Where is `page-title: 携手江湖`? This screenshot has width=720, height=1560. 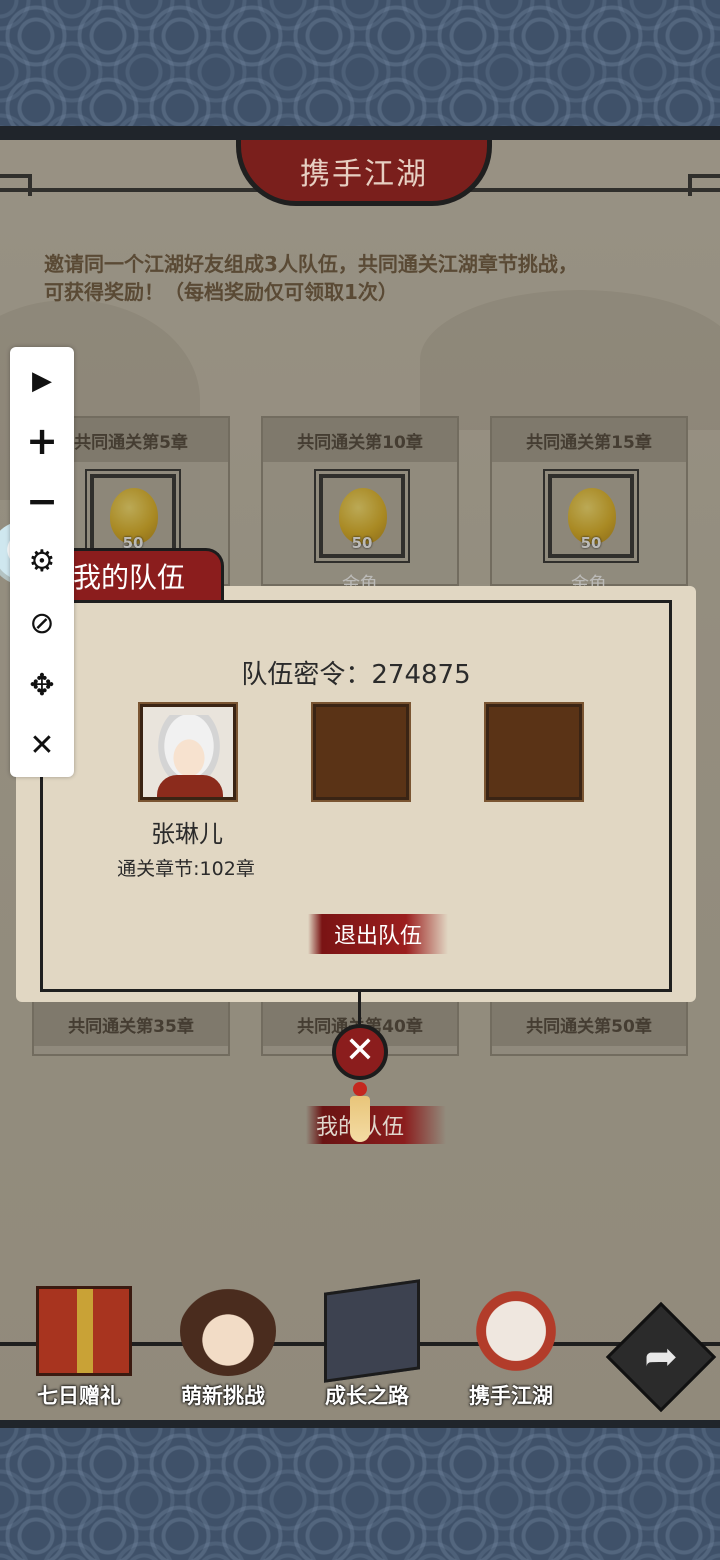 page-title: 携手江湖 is located at coordinates (364, 174).